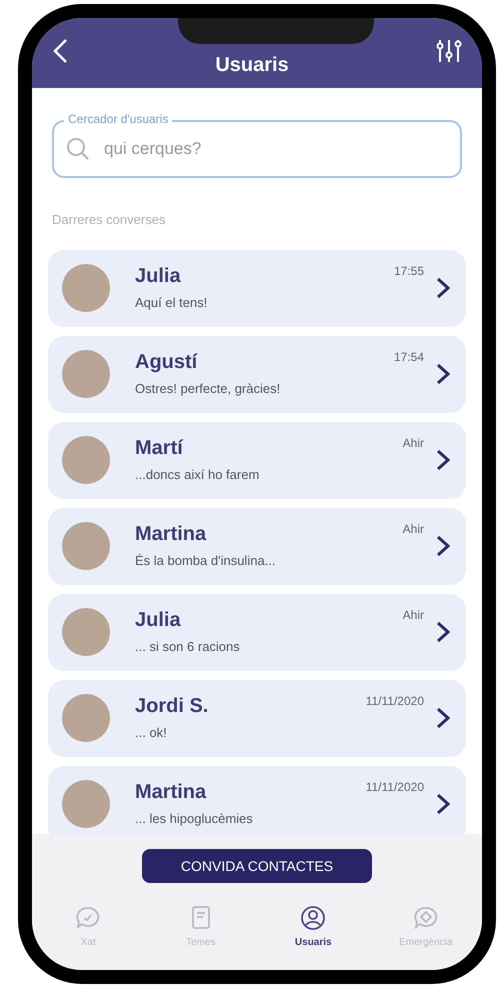  Describe the element at coordinates (167, 362) in the screenshot. I see `contact-name: Agustí` at that location.